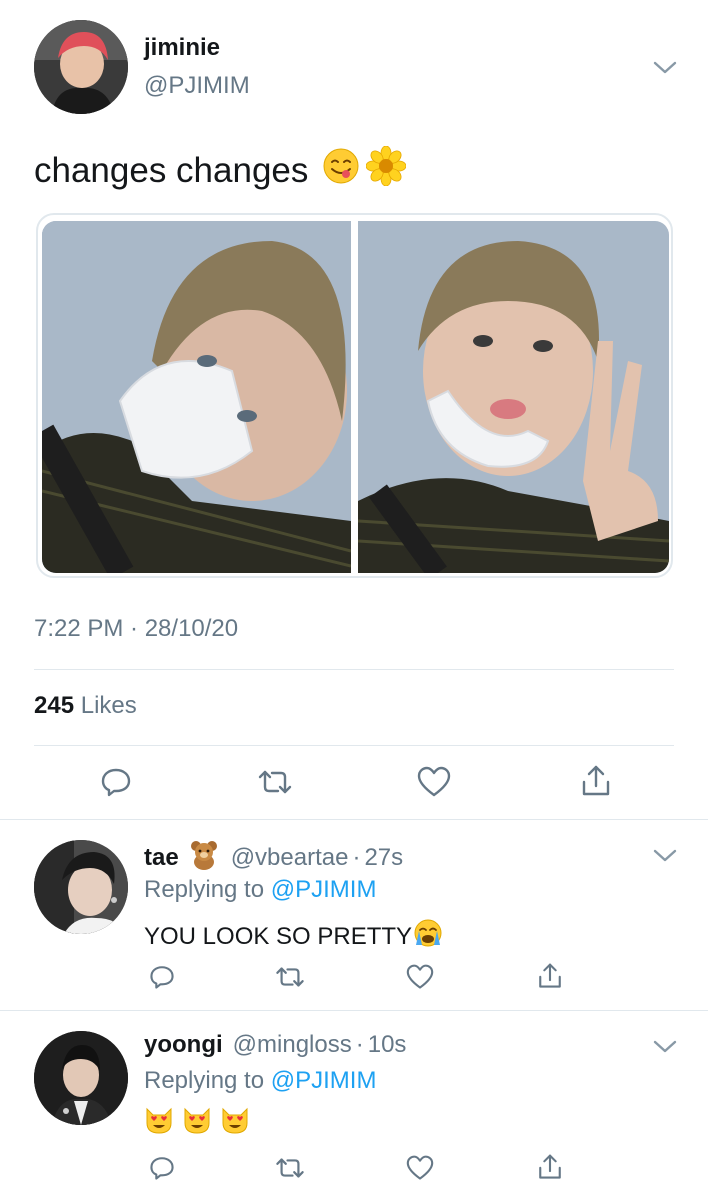 Image resolution: width=708 pixels, height=1200 pixels. I want to click on author-avatar, so click(81, 67).